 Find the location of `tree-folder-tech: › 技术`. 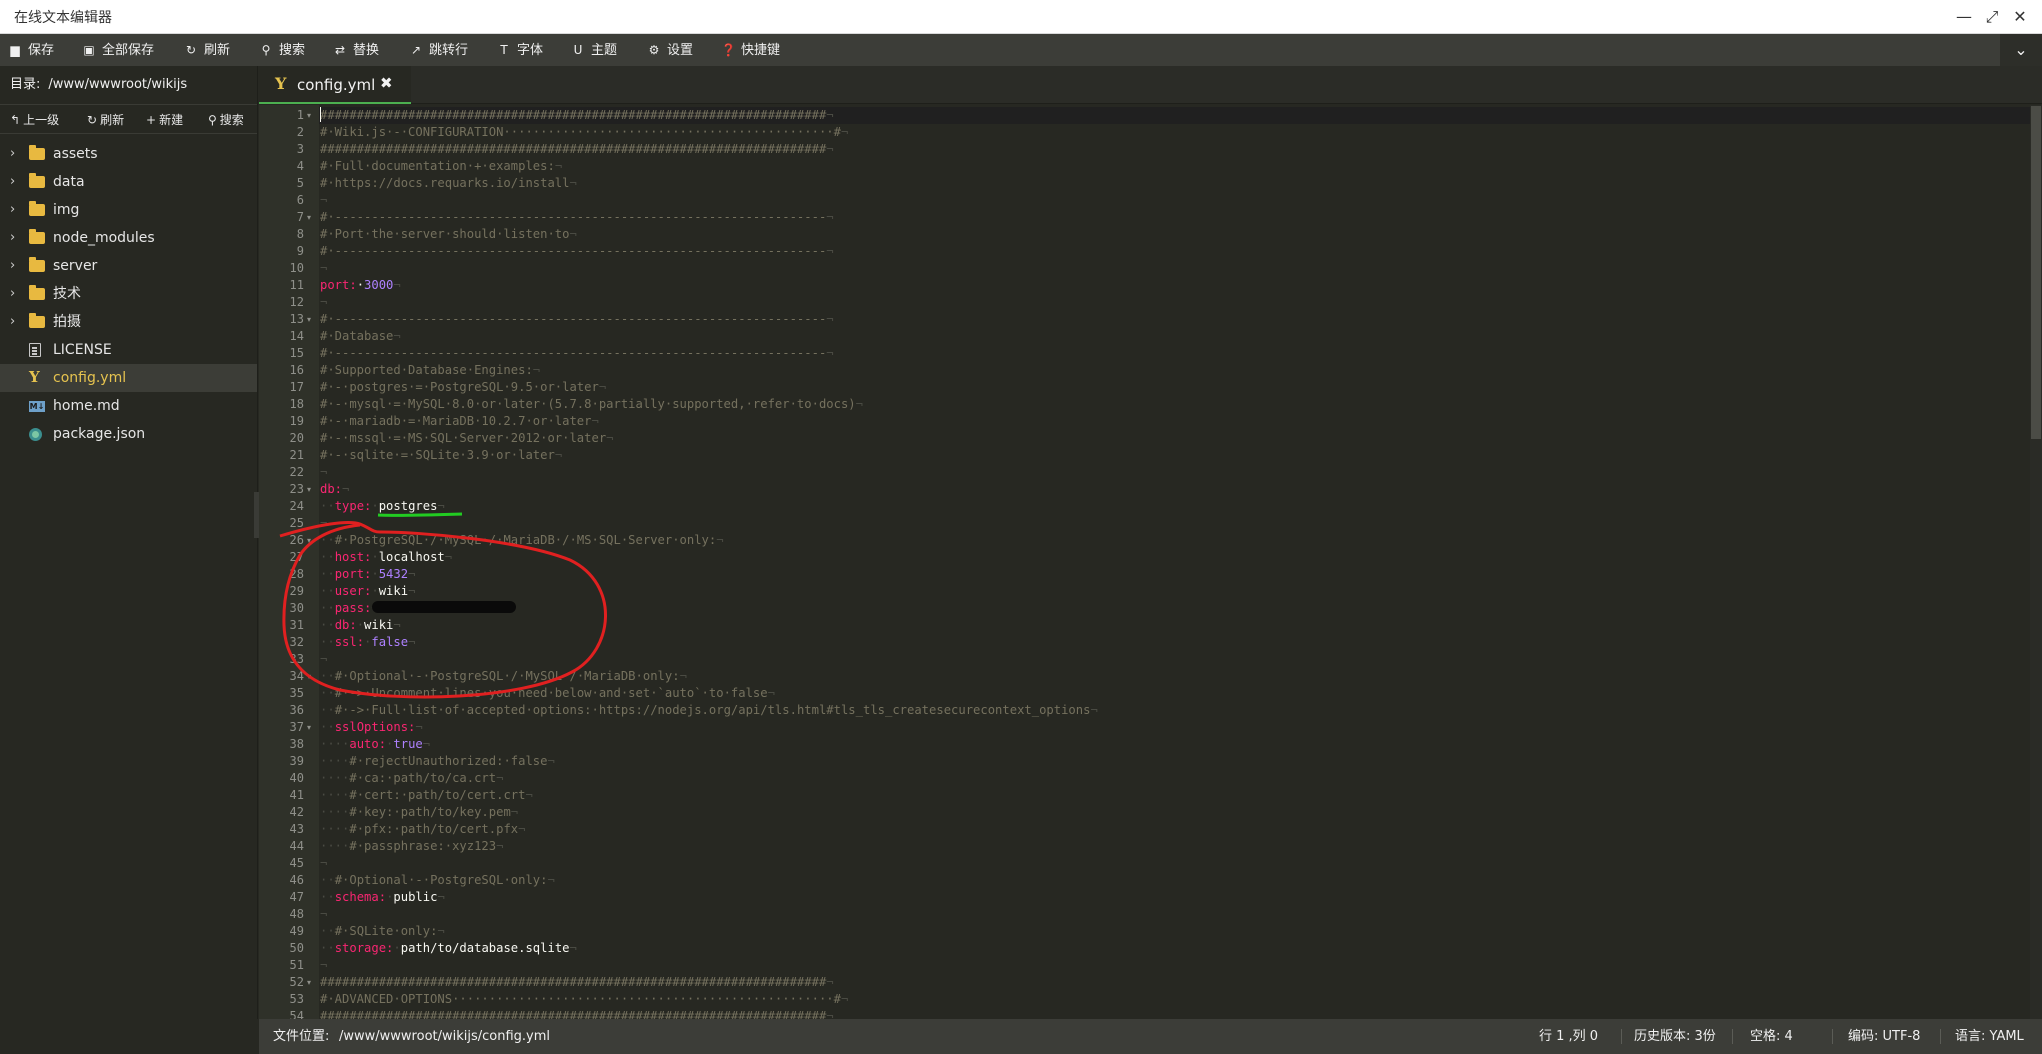

tree-folder-tech: › 技术 is located at coordinates (128, 294).